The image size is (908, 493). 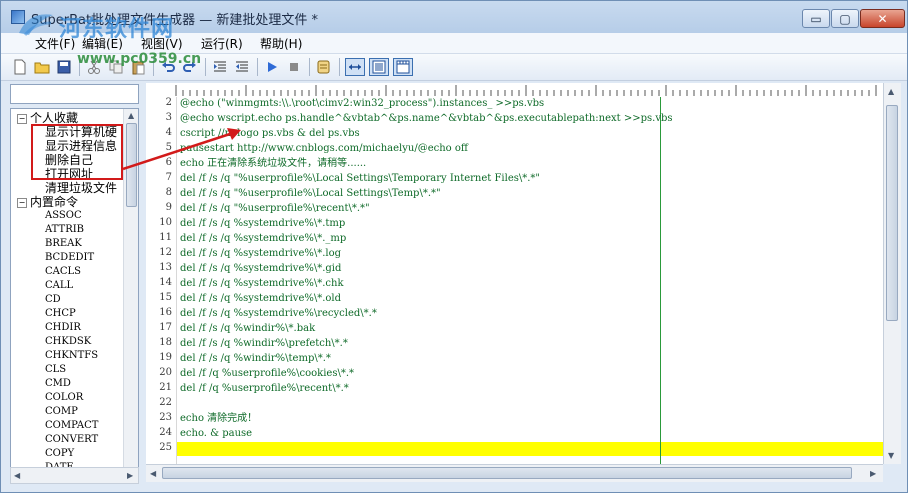 What do you see at coordinates (138, 67) in the screenshot?
I see `paste-button` at bounding box center [138, 67].